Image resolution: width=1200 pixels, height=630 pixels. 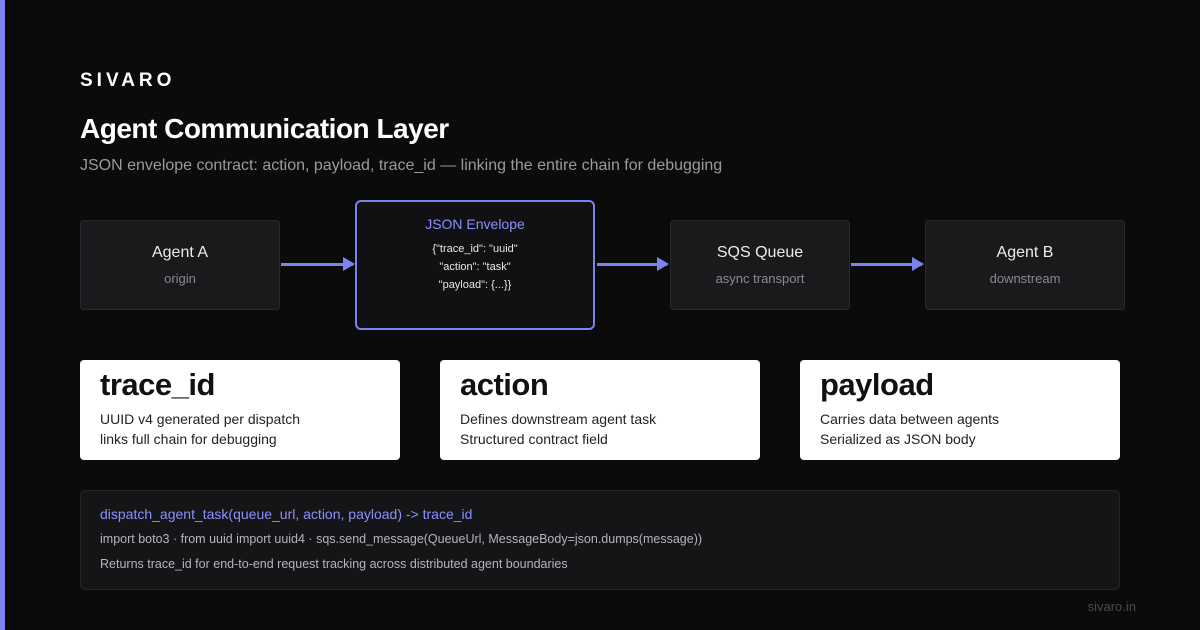 What do you see at coordinates (633, 264) in the screenshot?
I see `arrow-envelope-to-sqs` at bounding box center [633, 264].